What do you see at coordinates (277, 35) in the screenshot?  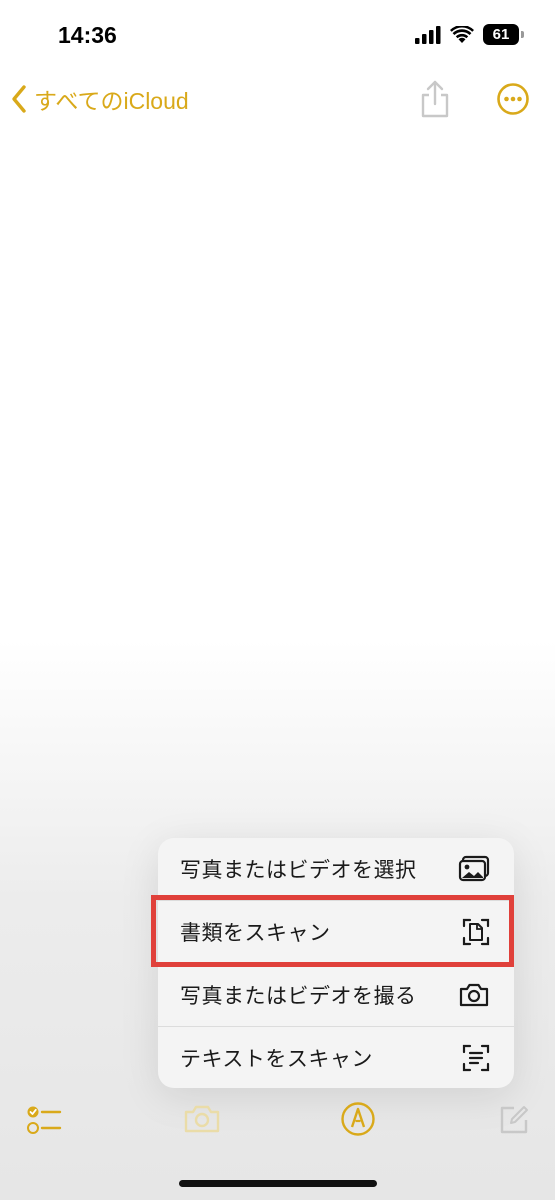 I see `status-bar: 14:36 61` at bounding box center [277, 35].